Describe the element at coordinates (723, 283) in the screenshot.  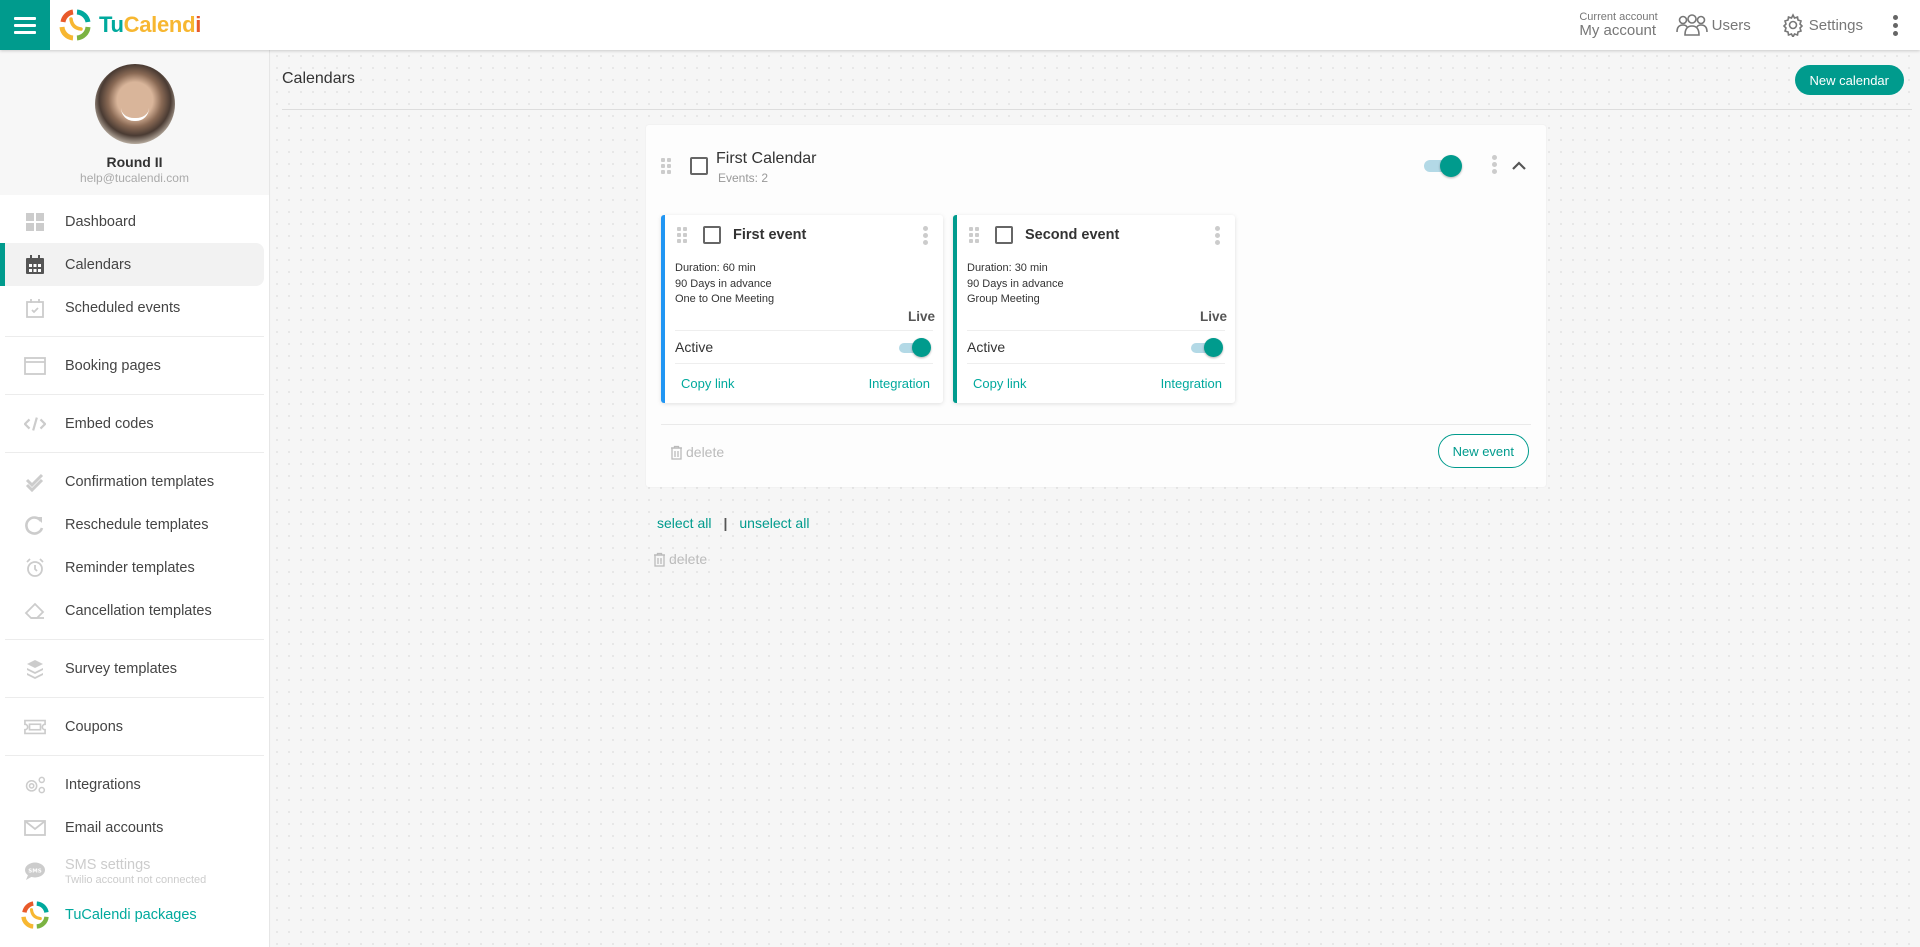
I see `event-advance: 90 Days in advance` at that location.